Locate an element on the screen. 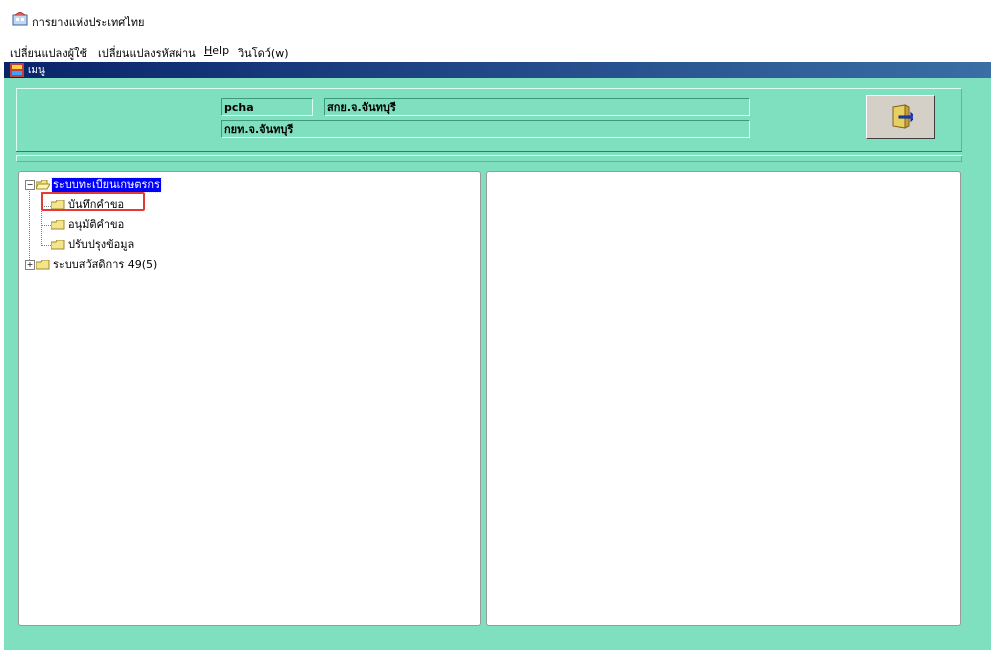  menu-window: วินโดว์(w) is located at coordinates (263, 53).